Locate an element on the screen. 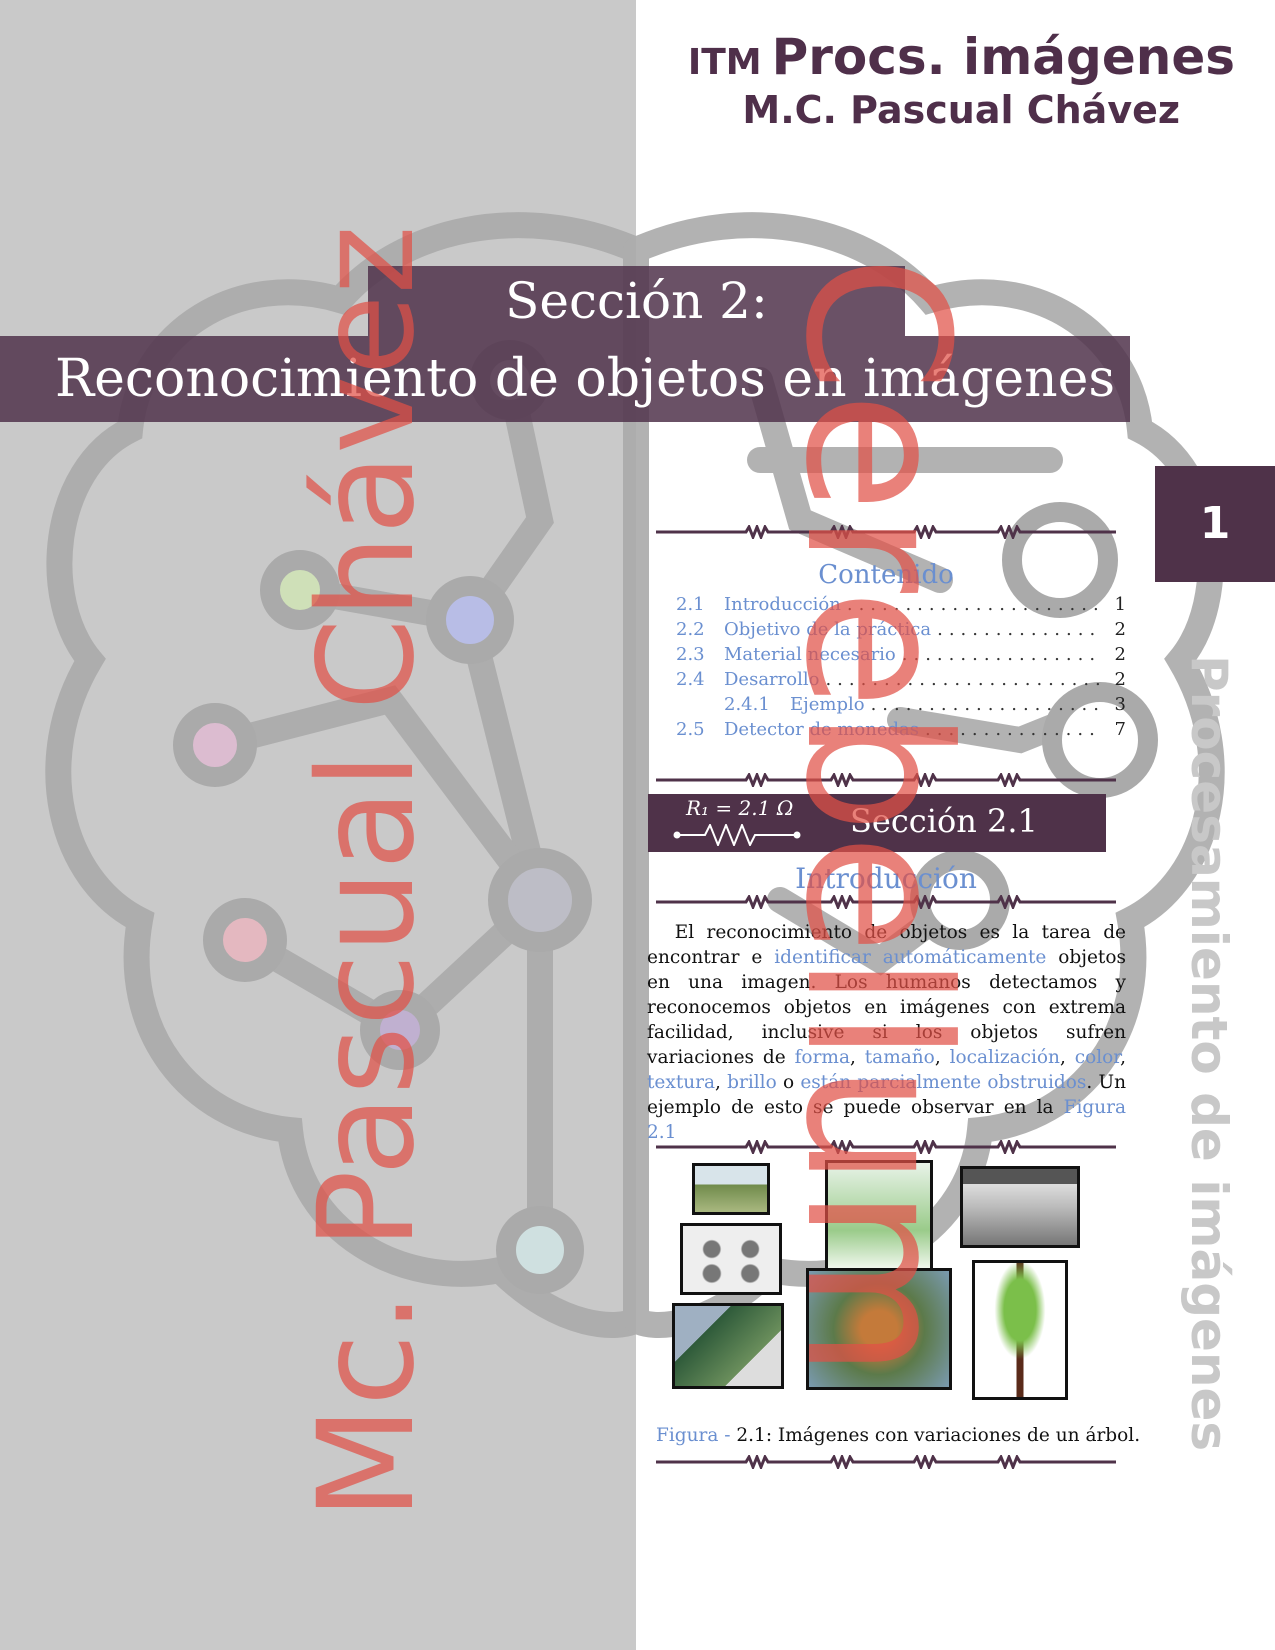 This screenshot has width=1275, height=1650. course-name: Procs. imágenes is located at coordinates (1003, 57).